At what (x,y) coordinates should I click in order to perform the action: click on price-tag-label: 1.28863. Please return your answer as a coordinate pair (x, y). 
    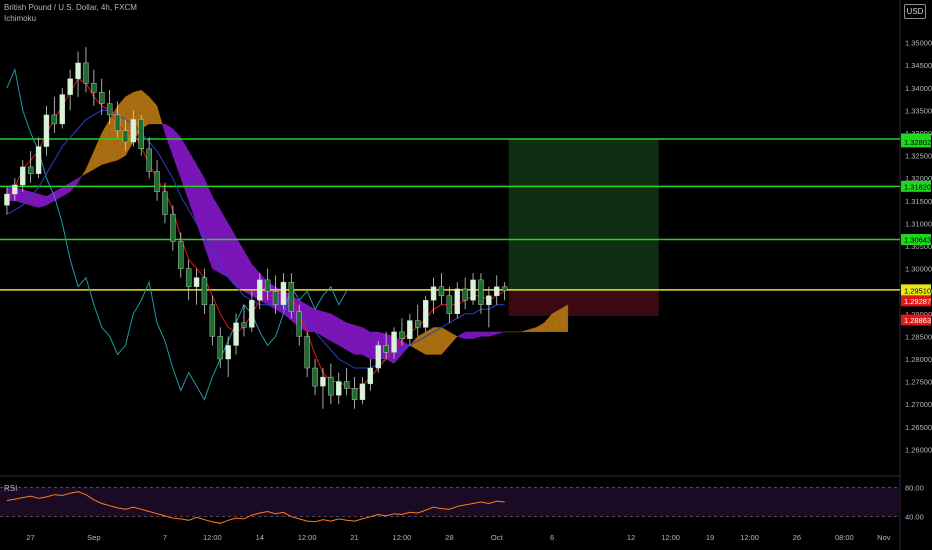
    Looking at the image, I should click on (917, 320).